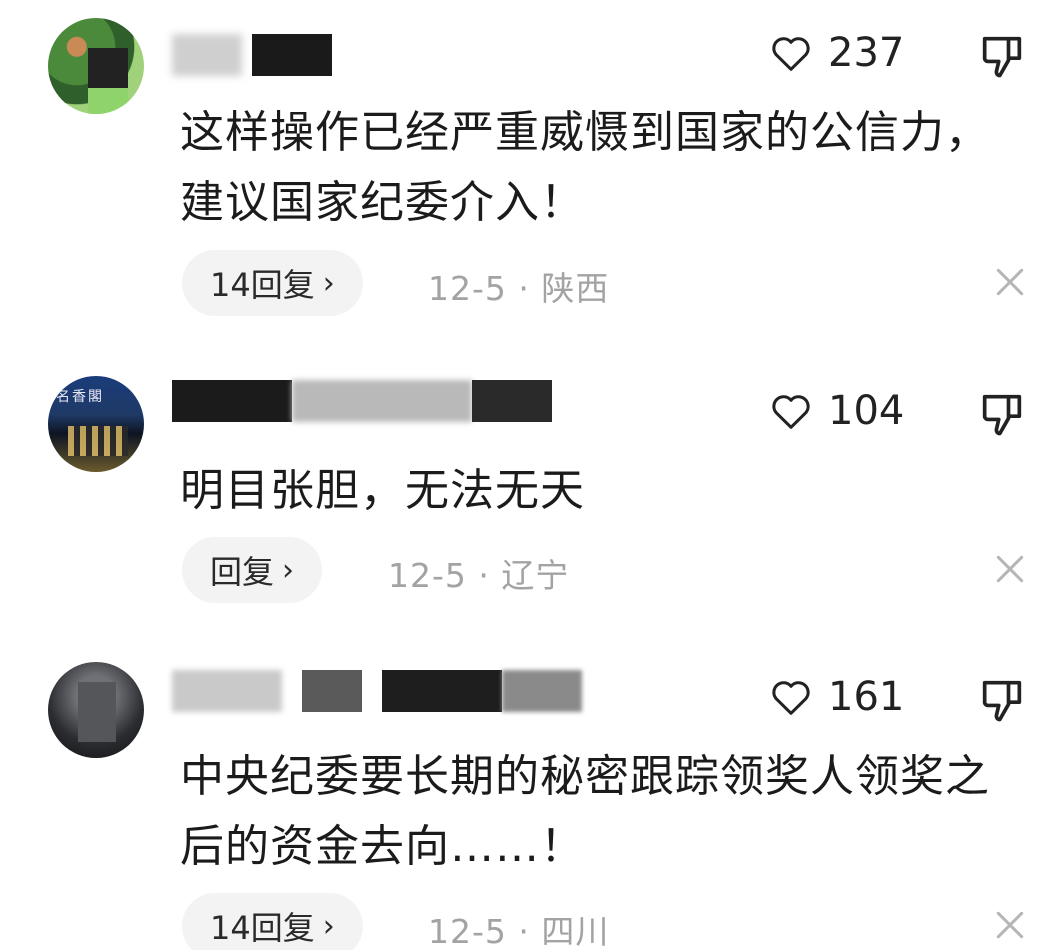 The height and width of the screenshot is (950, 1060). Describe the element at coordinates (96, 424) in the screenshot. I see `user-avatar: 名香閣` at that location.